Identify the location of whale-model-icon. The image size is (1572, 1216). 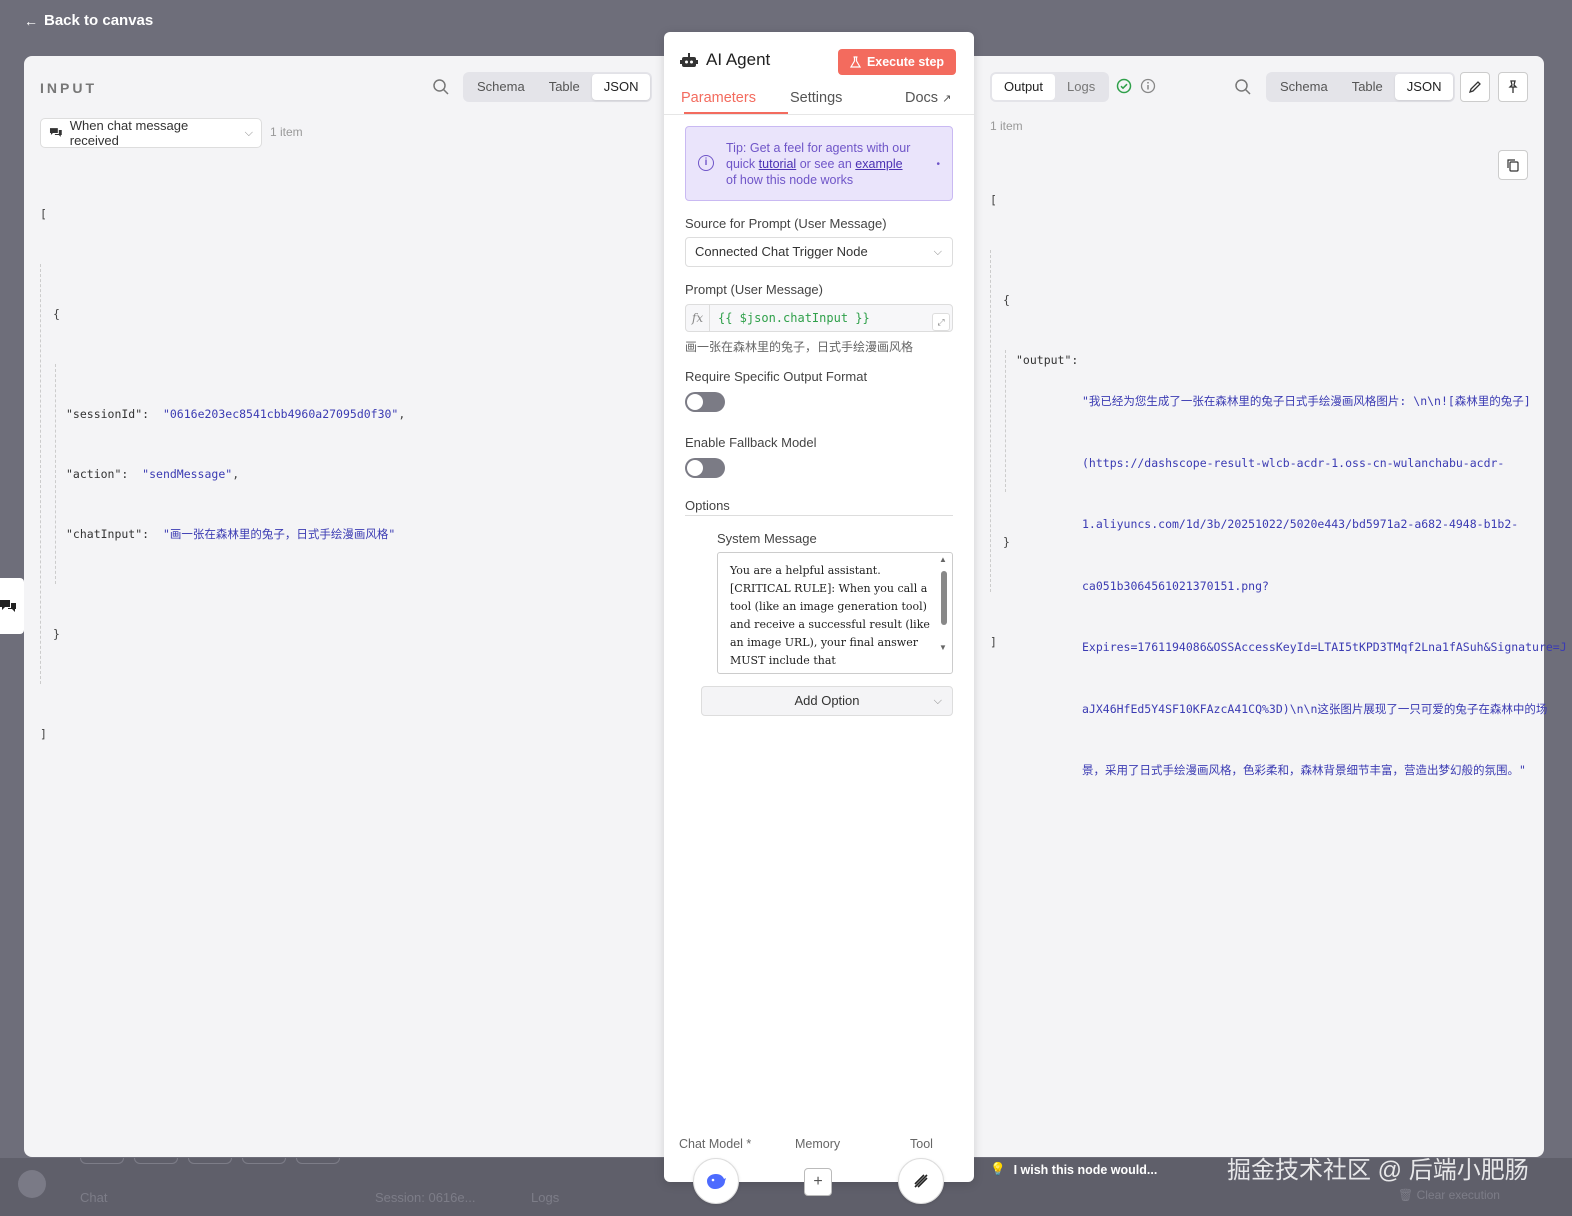
(716, 1181).